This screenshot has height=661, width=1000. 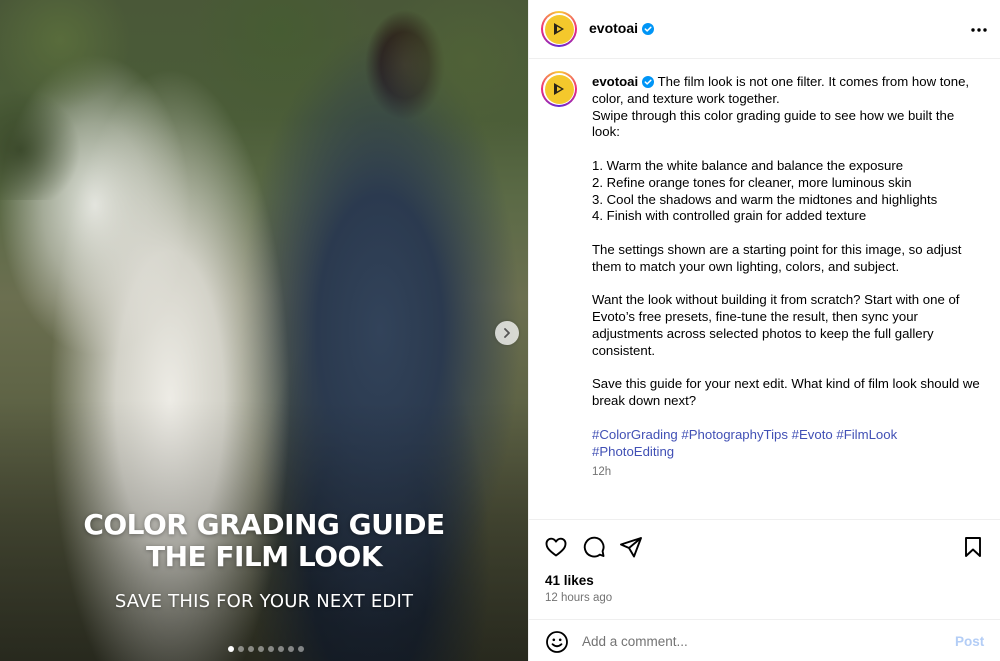 What do you see at coordinates (569, 580) in the screenshot?
I see `likes-count: 41 likes` at bounding box center [569, 580].